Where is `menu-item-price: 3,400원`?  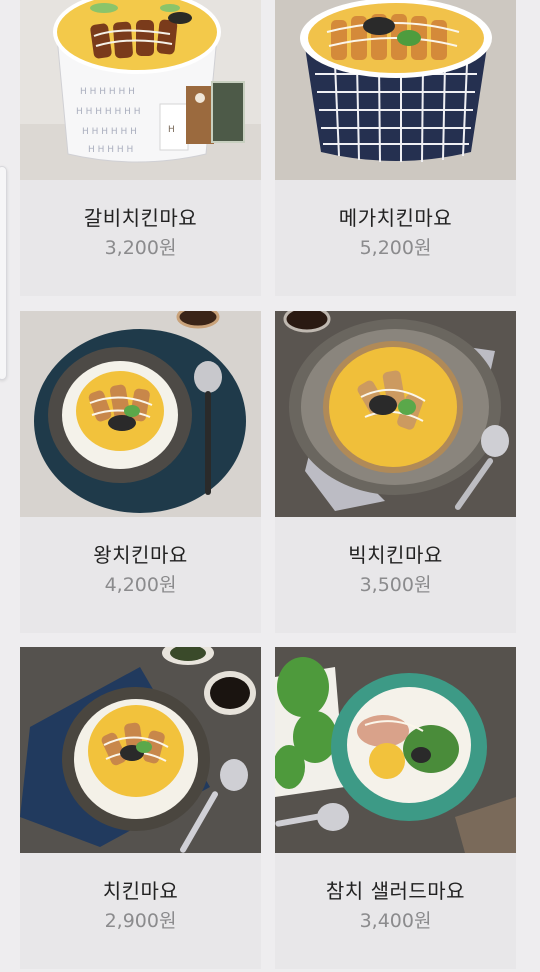
menu-item-price: 3,400원 is located at coordinates (395, 921).